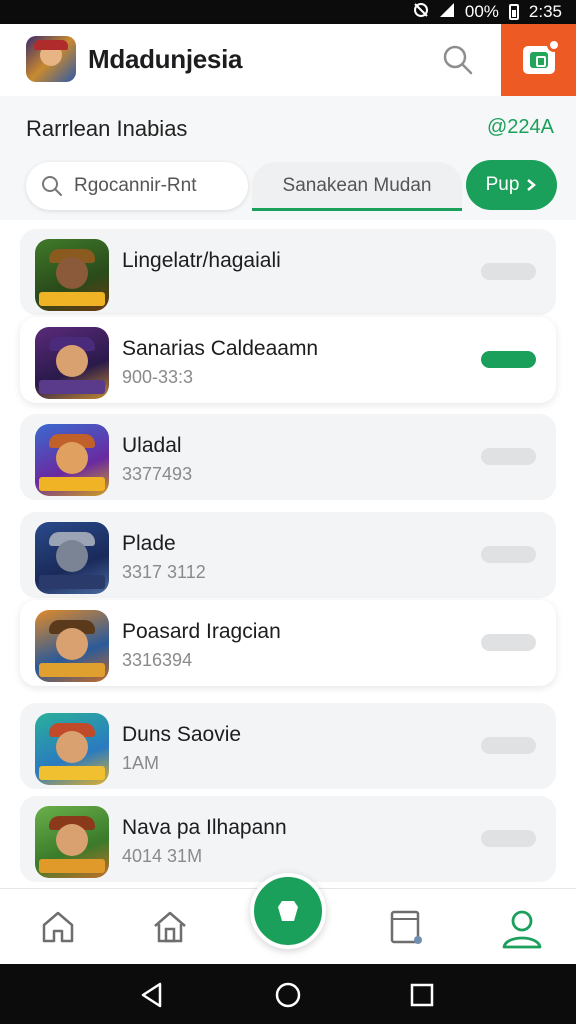 This screenshot has height=1024, width=576. I want to click on recents-icon, so click(422, 995).